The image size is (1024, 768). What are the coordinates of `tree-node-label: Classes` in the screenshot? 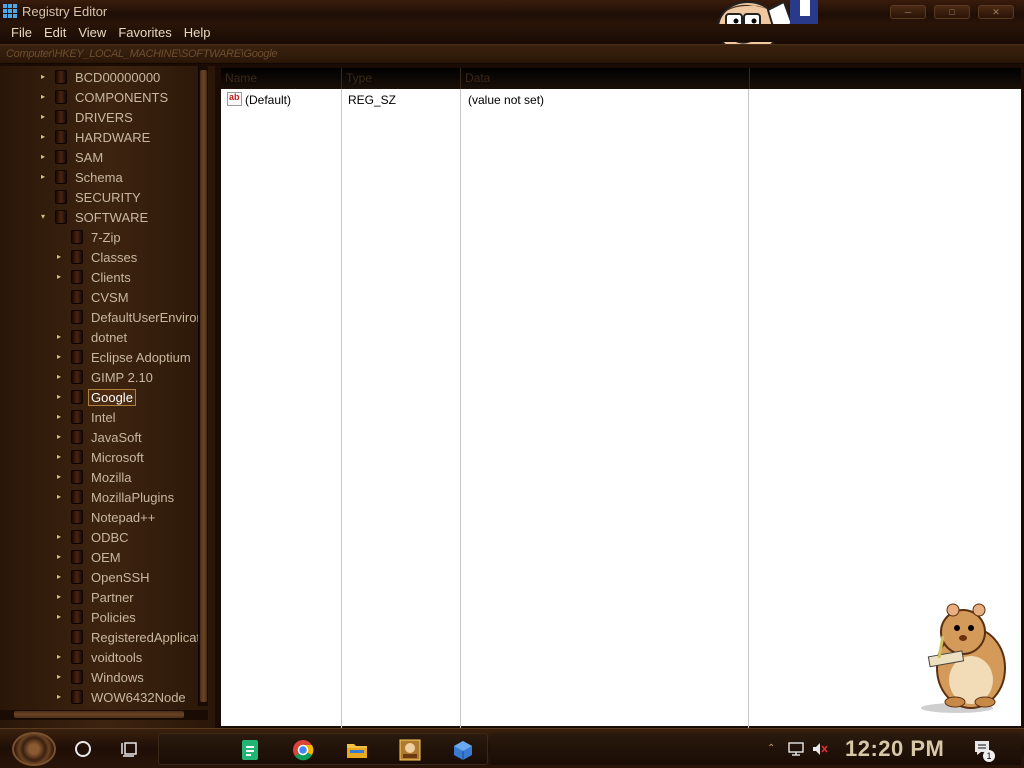 It's located at (114, 257).